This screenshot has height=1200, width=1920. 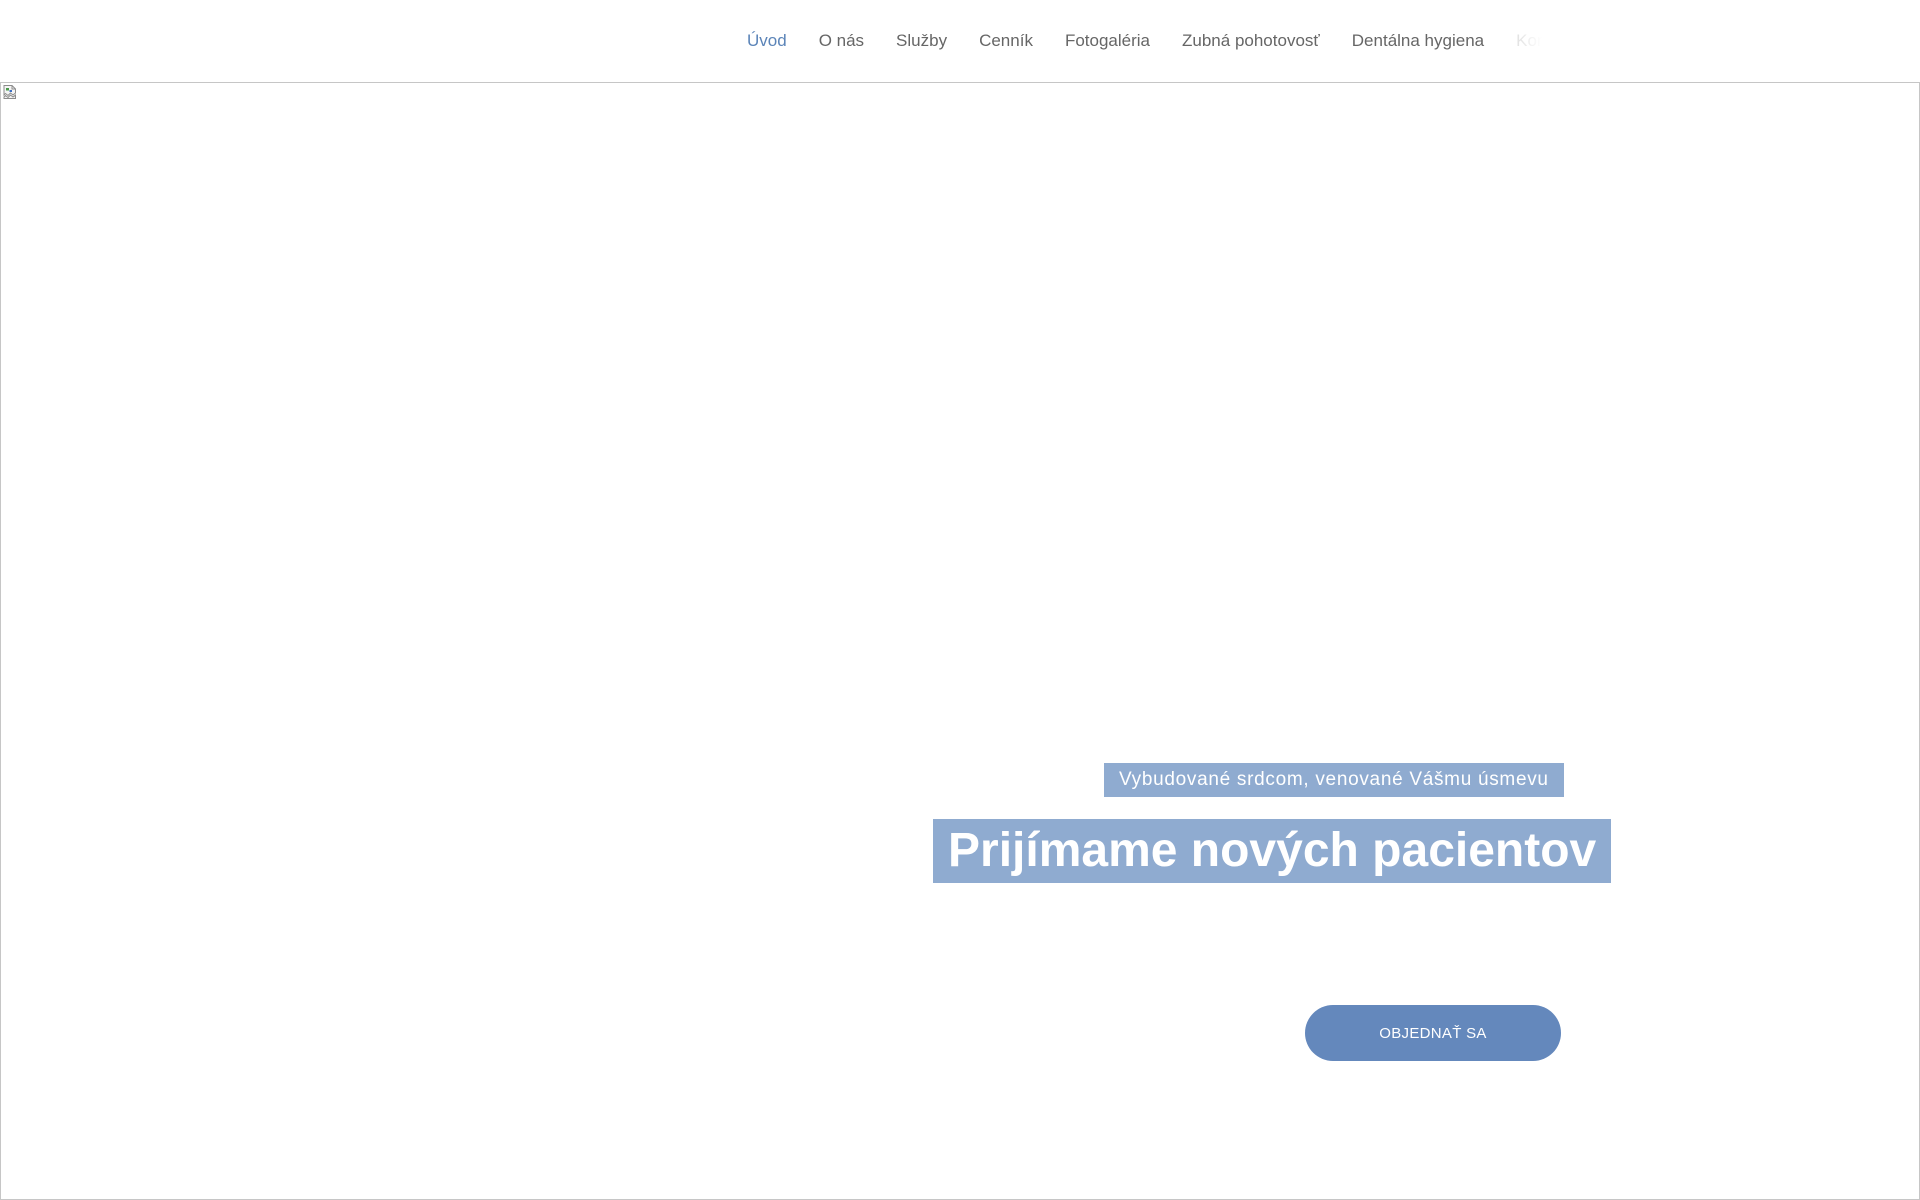 I want to click on nav-item-sluzby: Služby, so click(x=921, y=41).